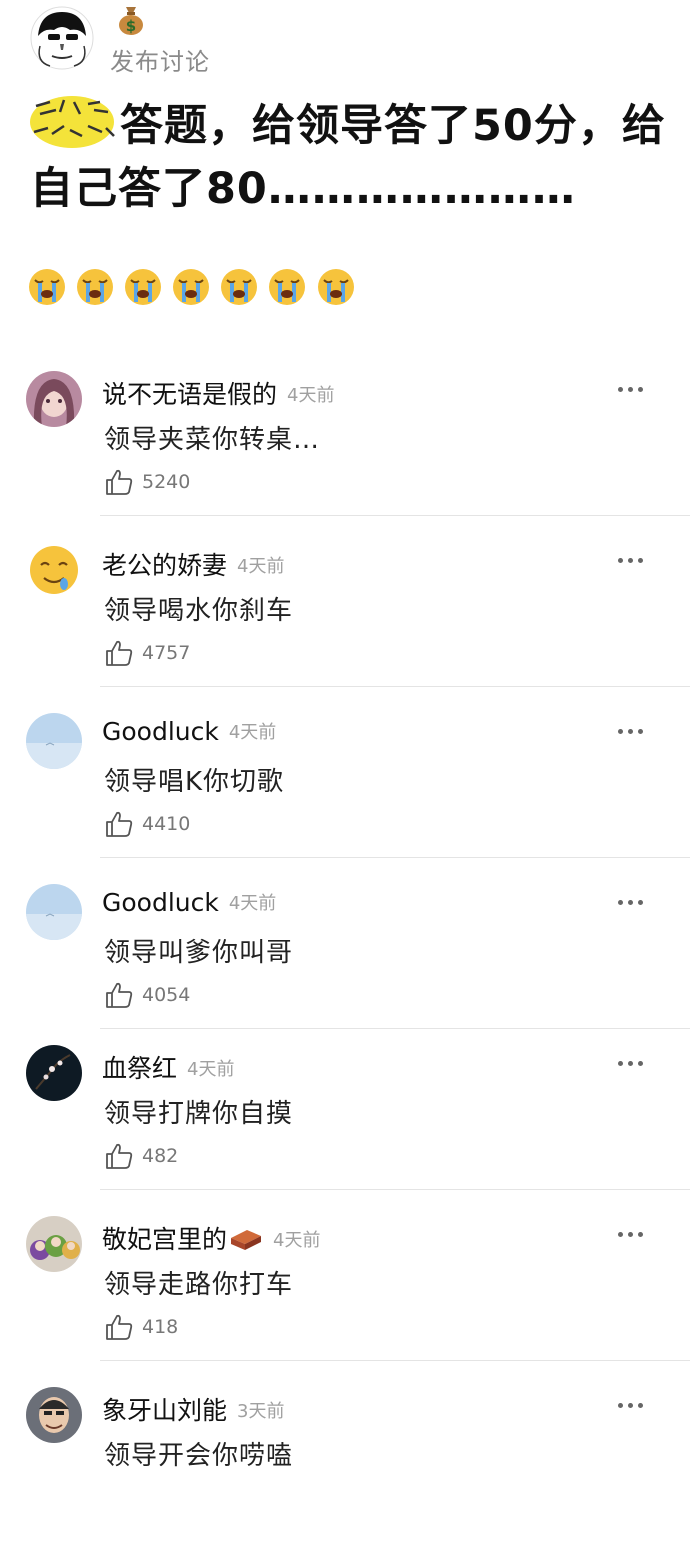 The height and width of the screenshot is (1558, 690). Describe the element at coordinates (166, 482) in the screenshot. I see `like-count: 5240` at that location.